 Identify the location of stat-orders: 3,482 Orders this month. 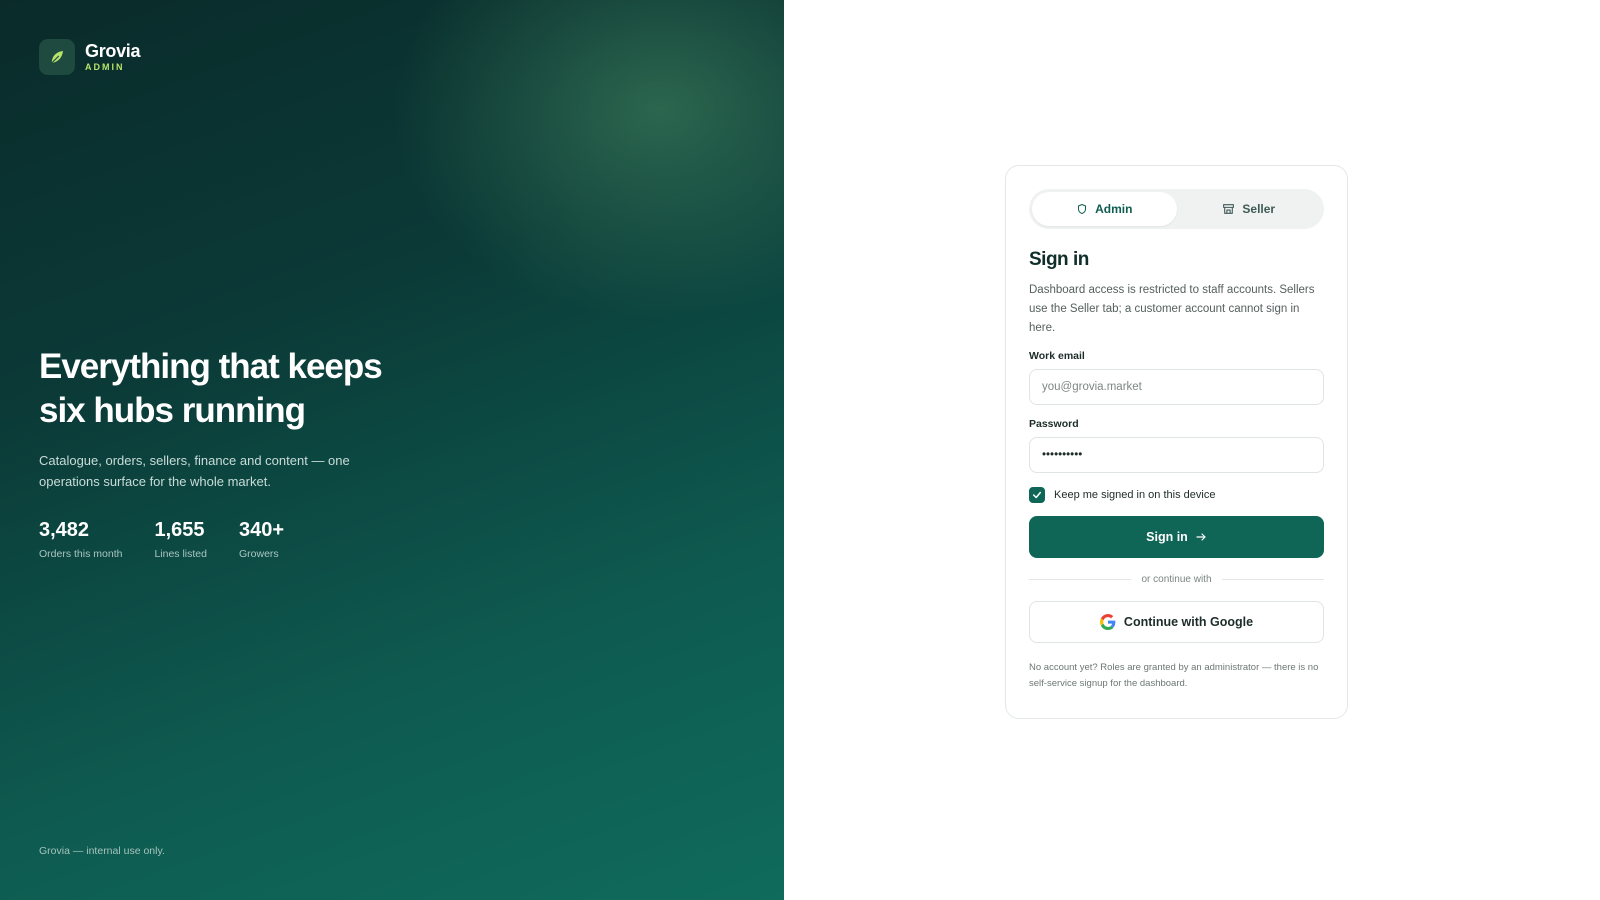
(80, 539).